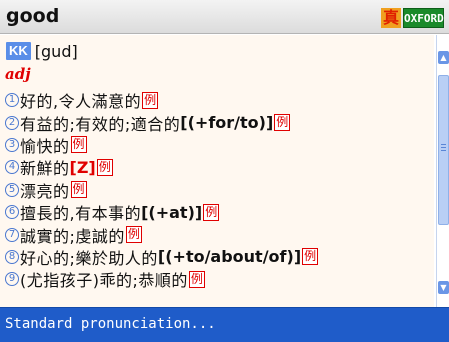 The image size is (449, 342). What do you see at coordinates (391, 18) in the screenshot?
I see `zhen-badge-icon: 真` at bounding box center [391, 18].